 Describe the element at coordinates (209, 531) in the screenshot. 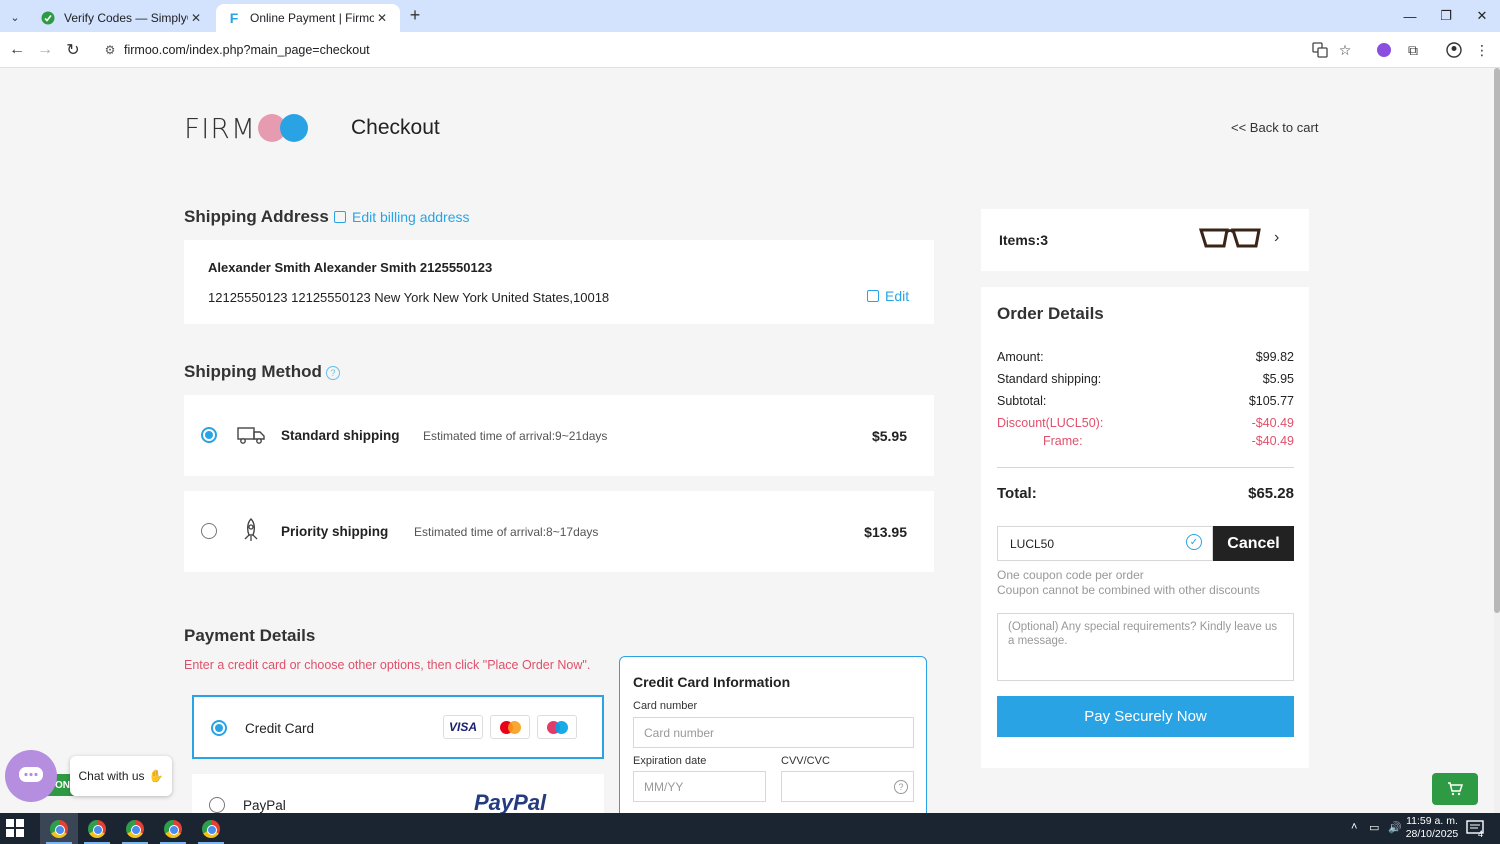

I see `priority-shipping-radio` at that location.